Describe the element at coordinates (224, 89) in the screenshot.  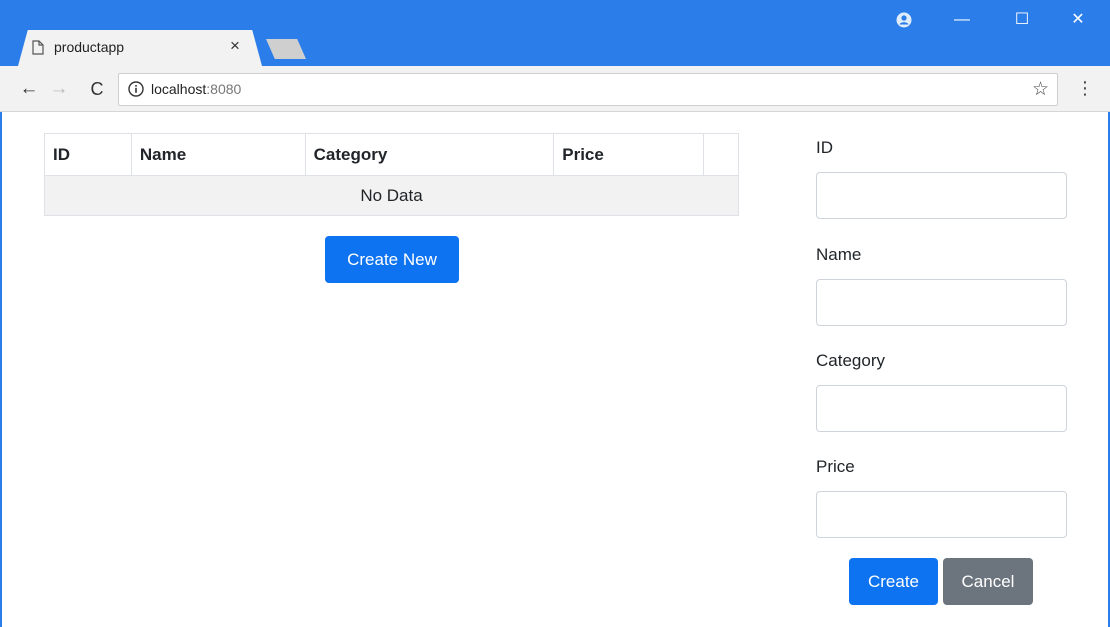
I see `url-port: :8080` at that location.